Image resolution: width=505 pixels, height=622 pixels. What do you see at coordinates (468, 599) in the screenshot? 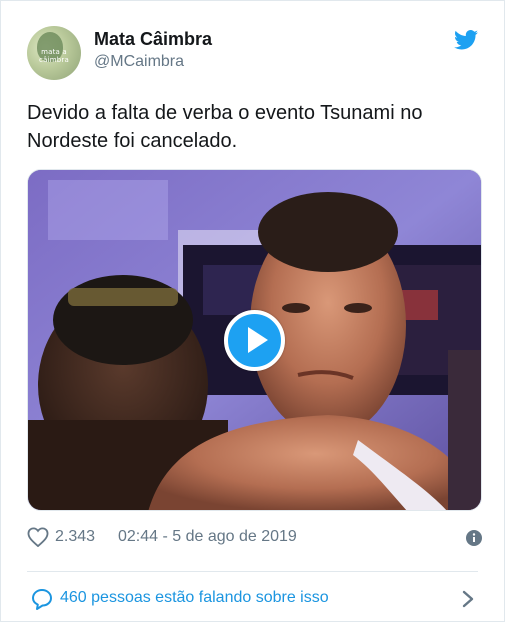
I see `chevron-right-icon` at bounding box center [468, 599].